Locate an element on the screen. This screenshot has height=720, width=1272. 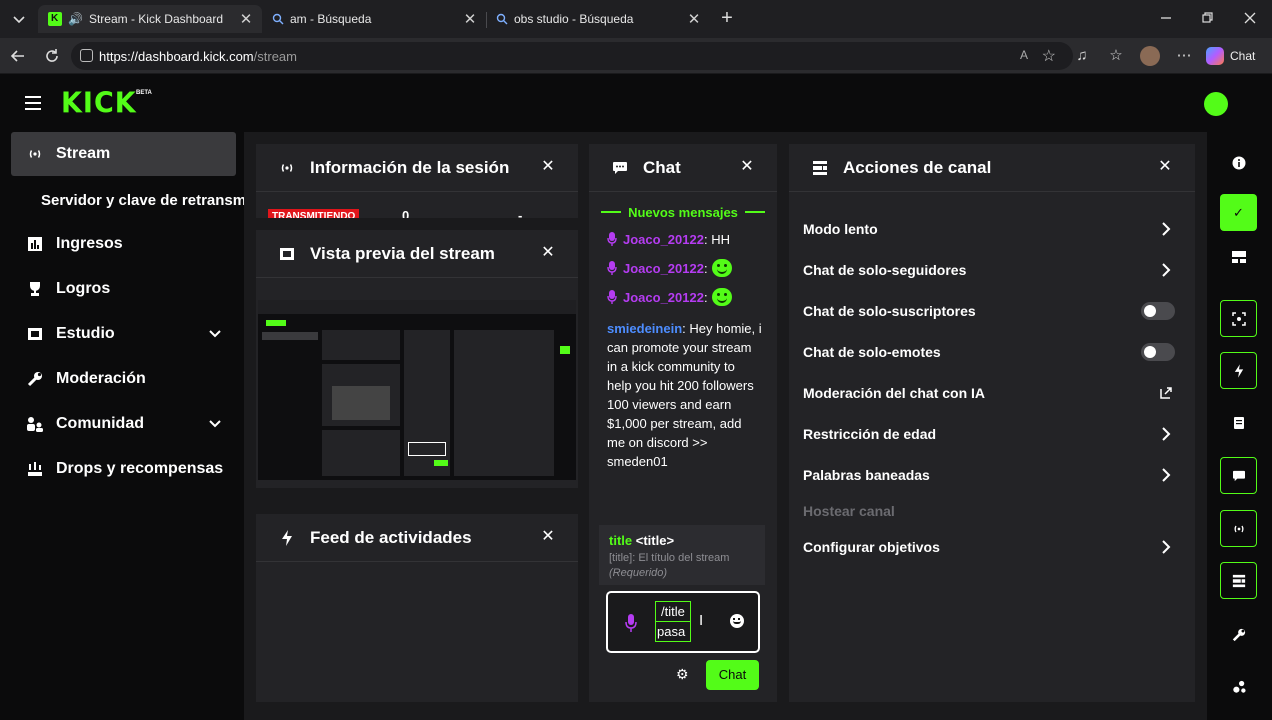
sidebar-item-label: Stream is located at coordinates (83, 153).